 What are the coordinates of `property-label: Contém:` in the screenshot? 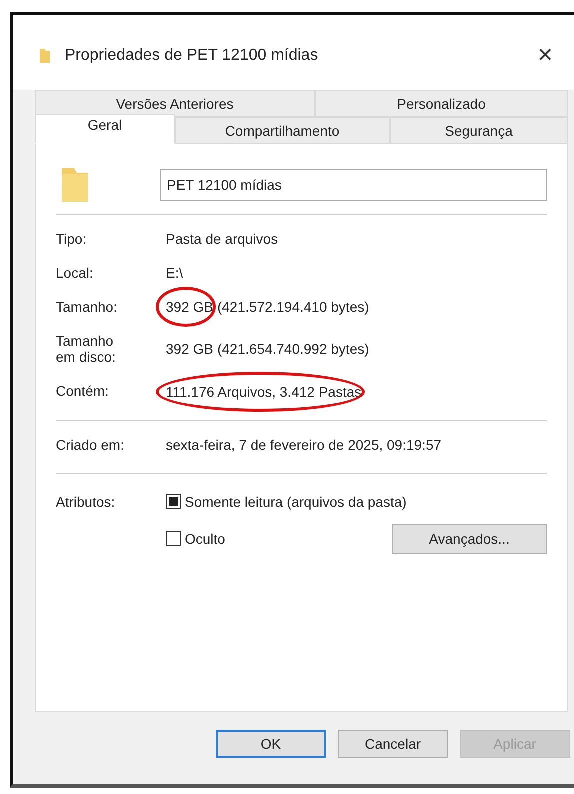 It's located at (83, 391).